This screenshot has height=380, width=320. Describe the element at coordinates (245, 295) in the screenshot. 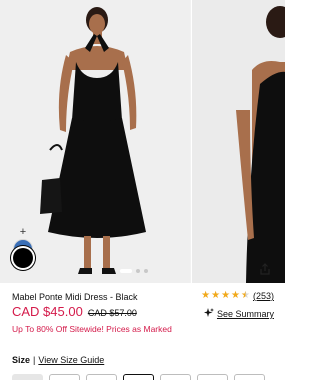

I see `star-half-icon: ★` at that location.